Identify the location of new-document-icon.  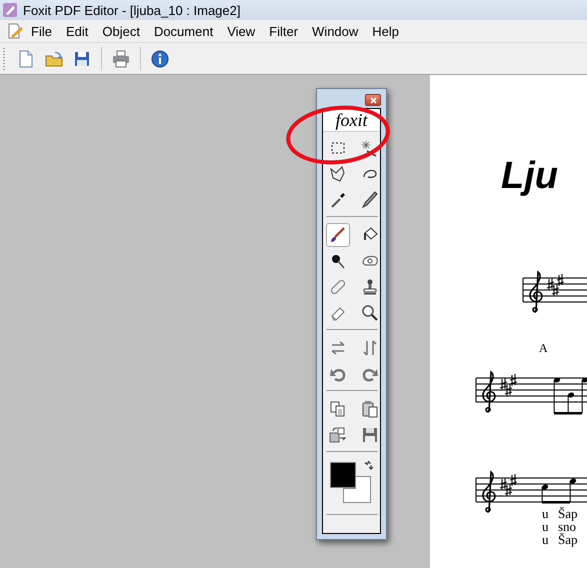
(26, 59).